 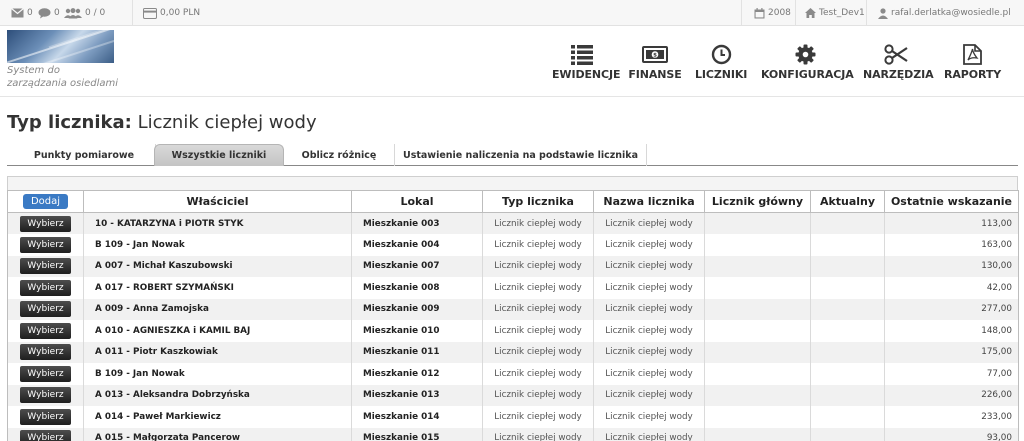 What do you see at coordinates (649, 201) in the screenshot?
I see `column-header-meter-name: Nazwa licznika` at bounding box center [649, 201].